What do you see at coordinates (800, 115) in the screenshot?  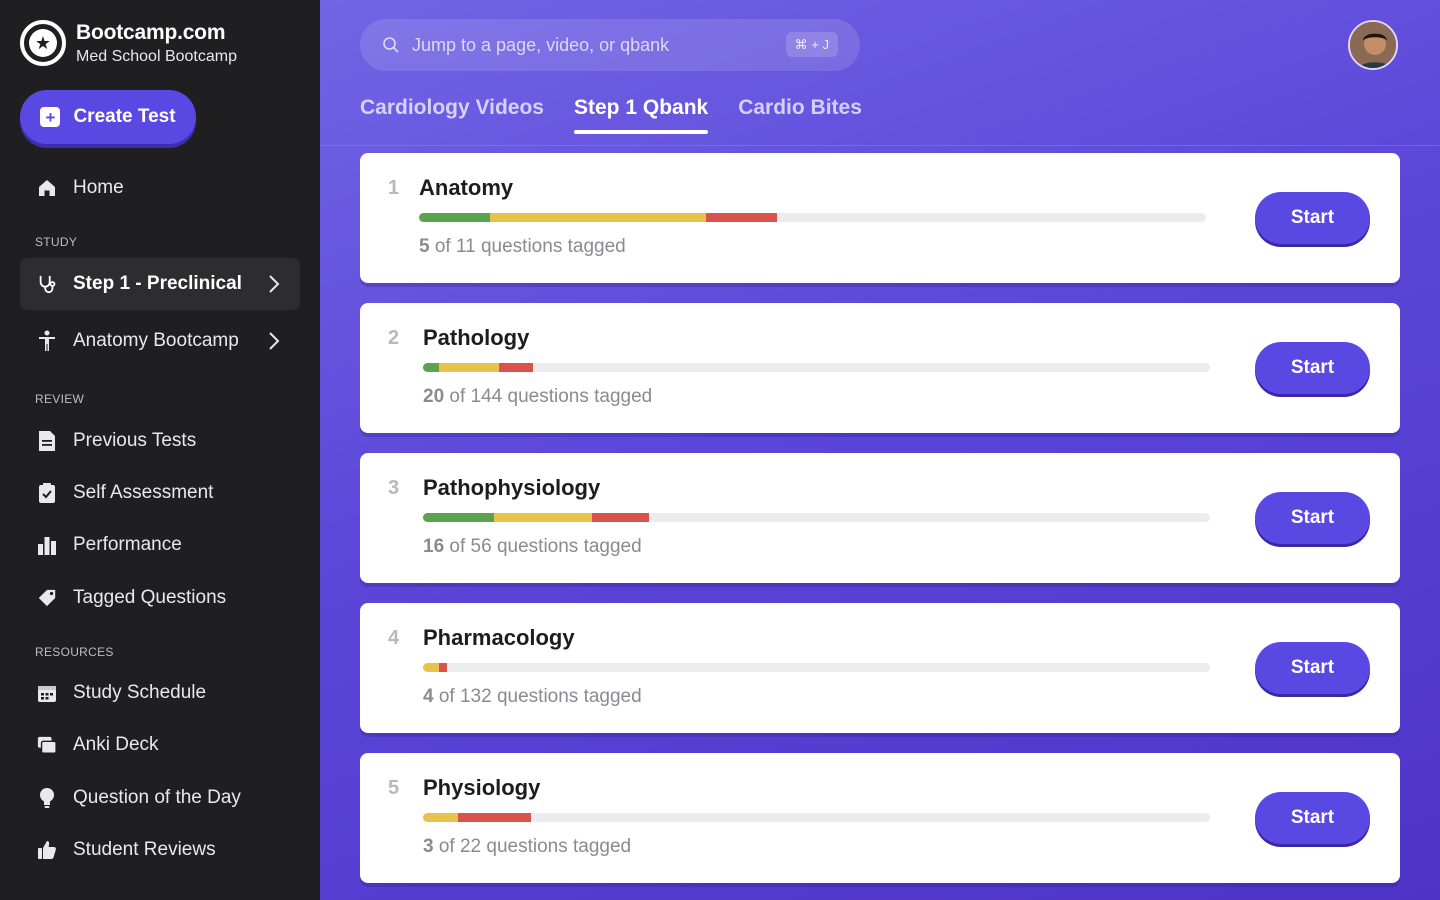 I see `tab-cardio-bites: Cardio Bites` at bounding box center [800, 115].